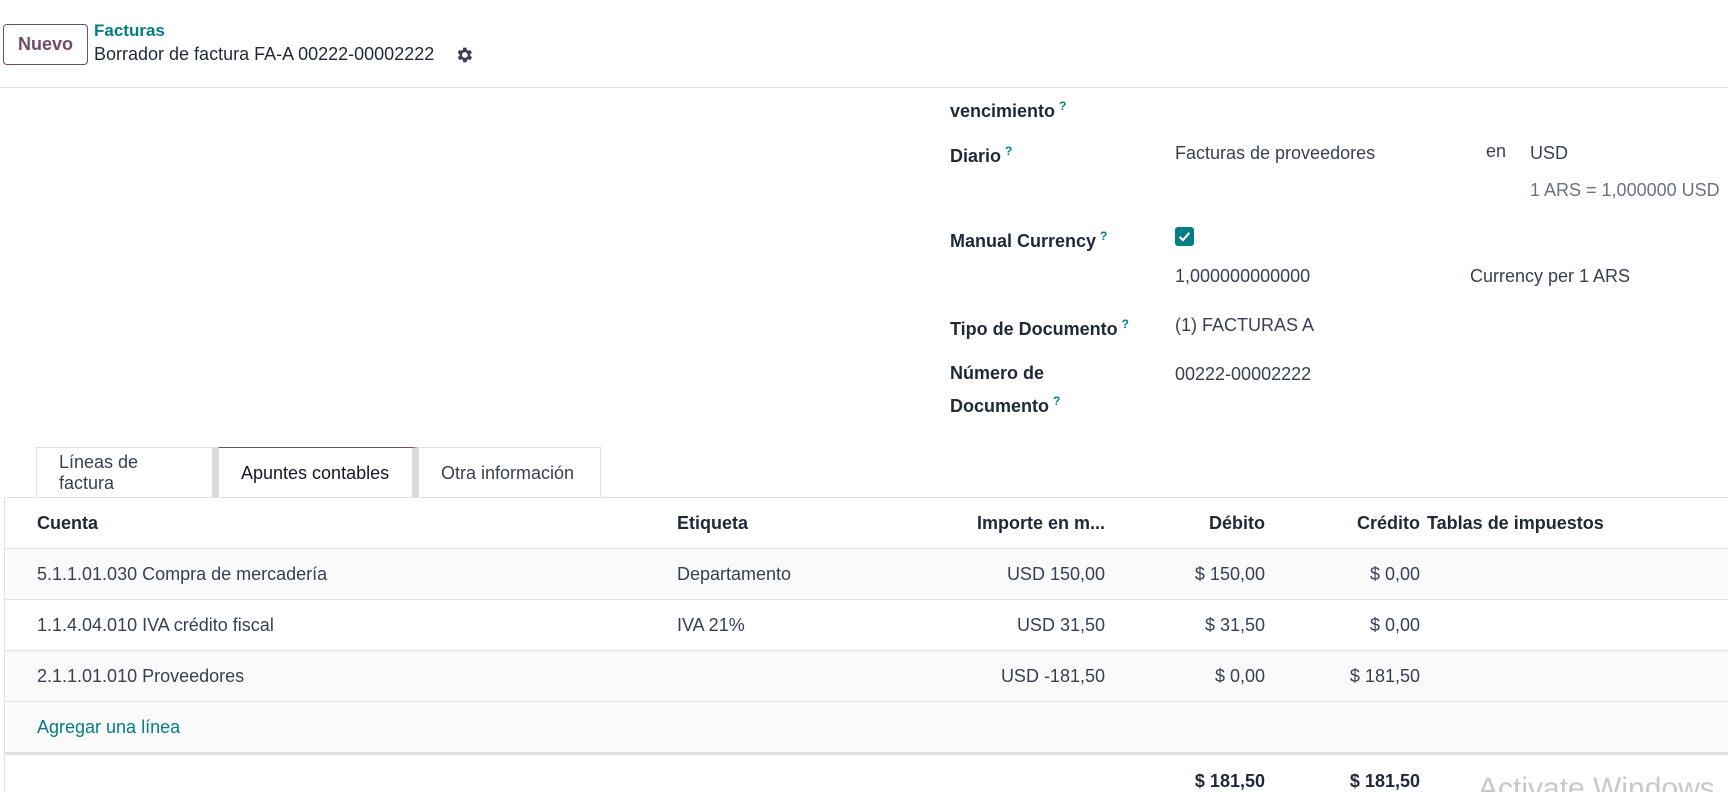 This screenshot has height=792, width=1728. Describe the element at coordinates (182, 574) in the screenshot. I see `cell-cuenta: 5.1.1.01.030 Compra de mercadería` at that location.